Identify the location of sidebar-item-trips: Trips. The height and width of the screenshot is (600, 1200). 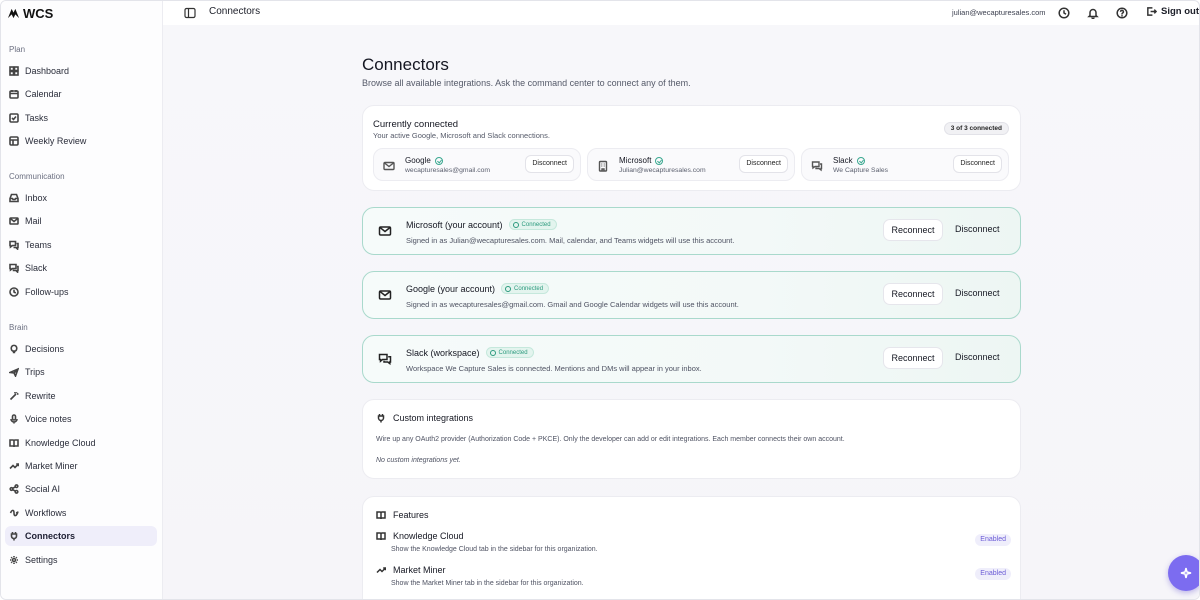
(81, 372).